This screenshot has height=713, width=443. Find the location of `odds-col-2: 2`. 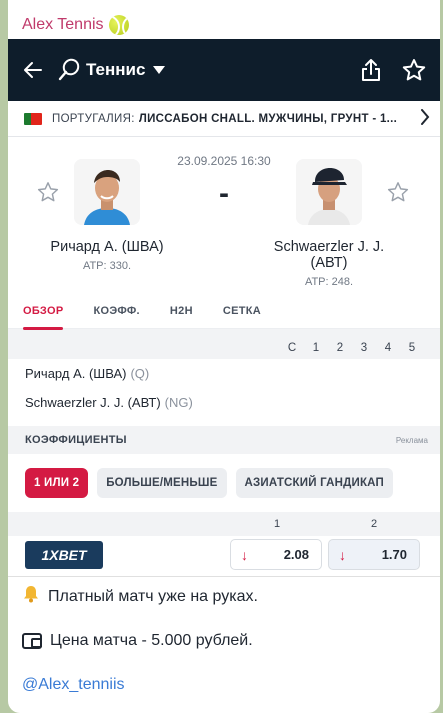

odds-col-2: 2 is located at coordinates (374, 524).